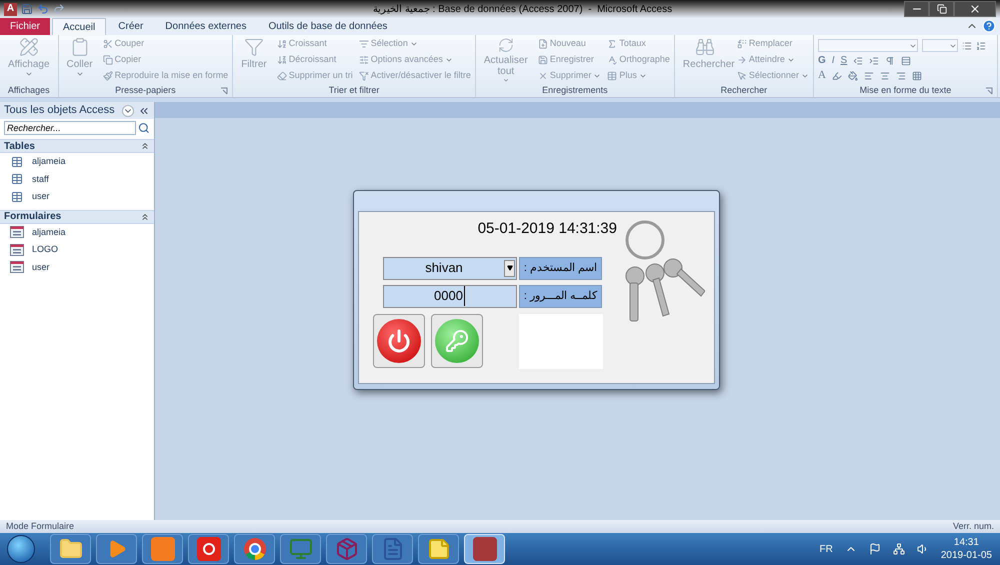 Image resolution: width=1000 pixels, height=565 pixels. Describe the element at coordinates (28, 47) in the screenshot. I see `pencil-ruler-icon` at that location.